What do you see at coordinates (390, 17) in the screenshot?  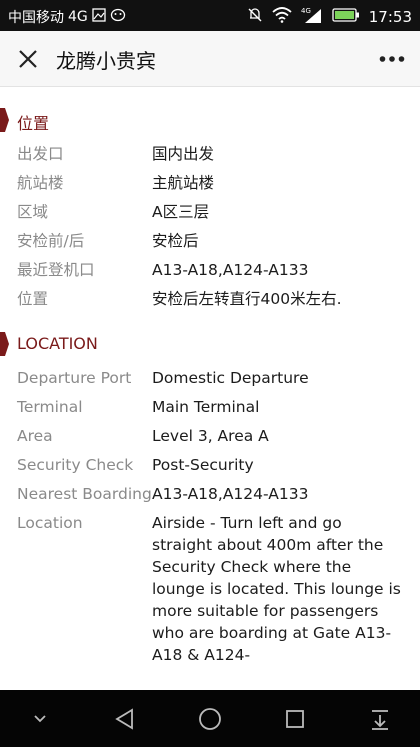 I see `clock: 17:53` at bounding box center [390, 17].